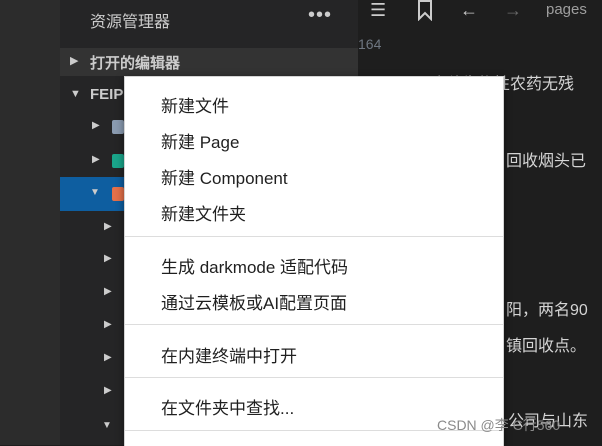 This screenshot has height=446, width=602. I want to click on editor-toolbar: ☰ ← → pages, so click(480, 12).